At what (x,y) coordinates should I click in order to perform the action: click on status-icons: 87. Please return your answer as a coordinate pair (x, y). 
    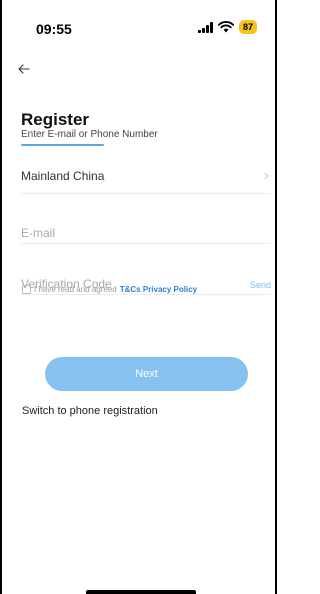
    Looking at the image, I should click on (227, 27).